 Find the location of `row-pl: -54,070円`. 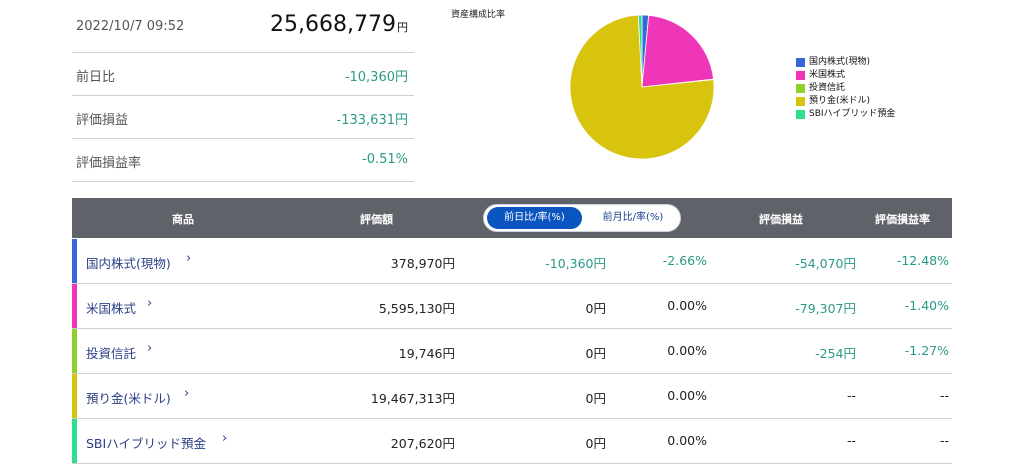

row-pl: -54,070円 is located at coordinates (825, 263).